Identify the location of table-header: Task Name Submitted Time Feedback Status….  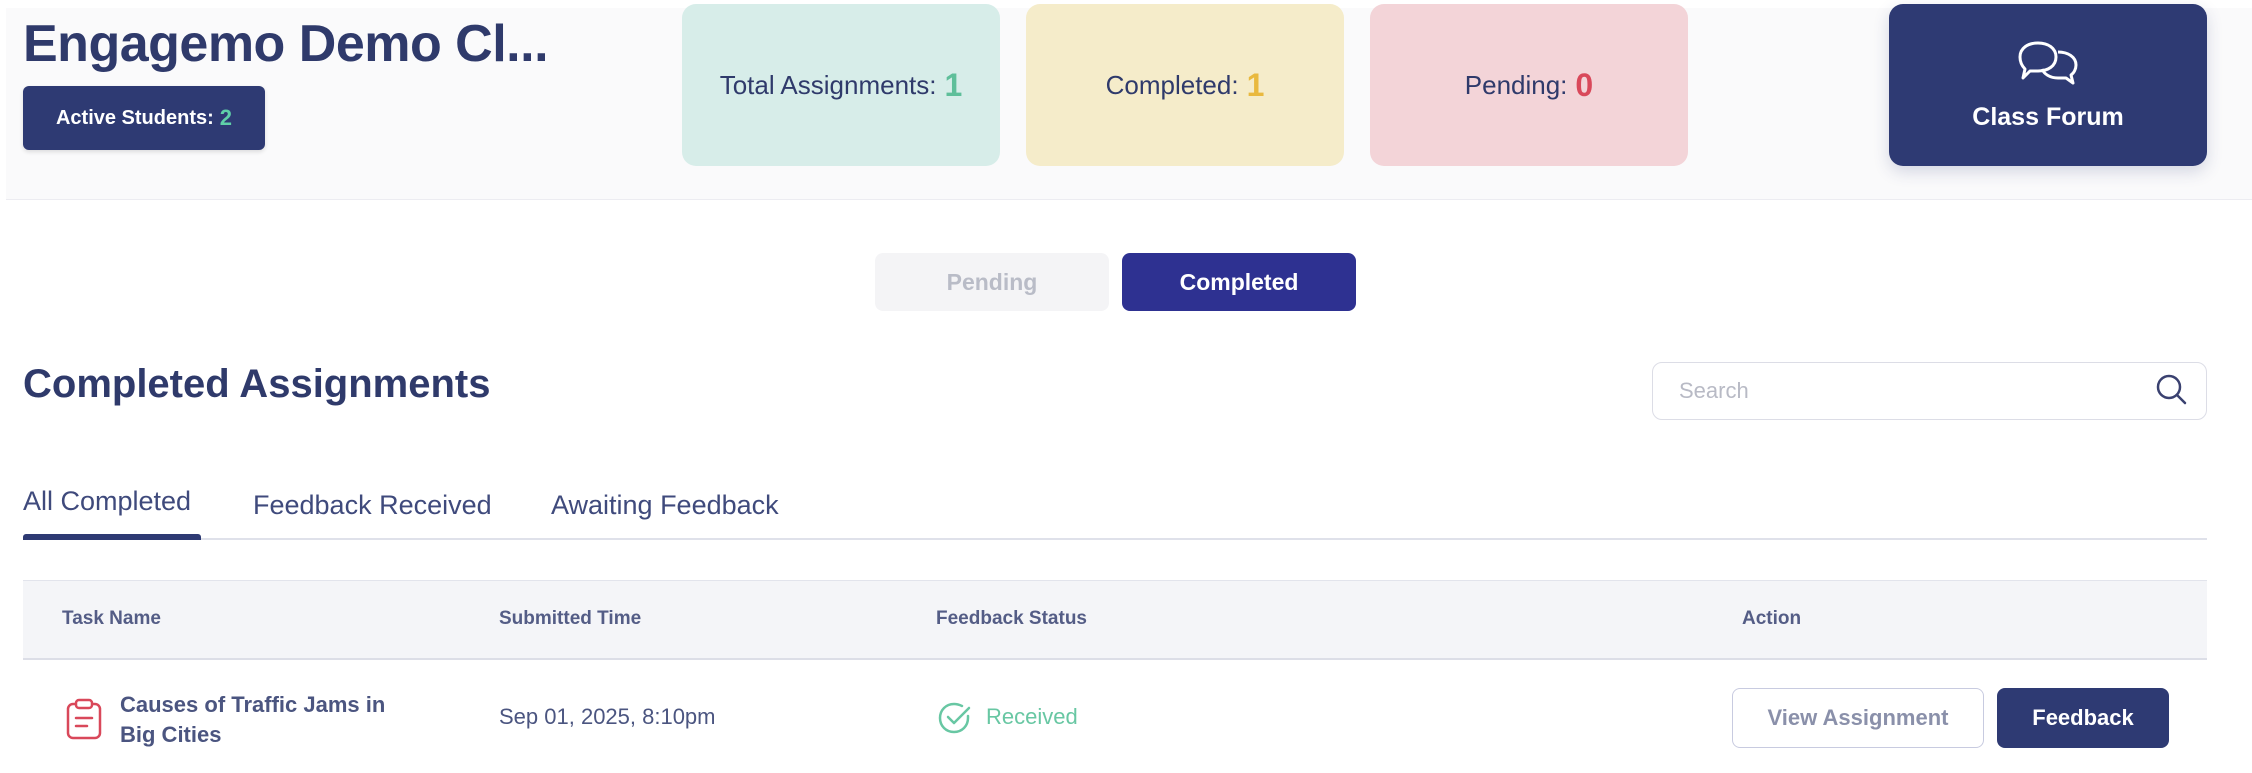
(1115, 620).